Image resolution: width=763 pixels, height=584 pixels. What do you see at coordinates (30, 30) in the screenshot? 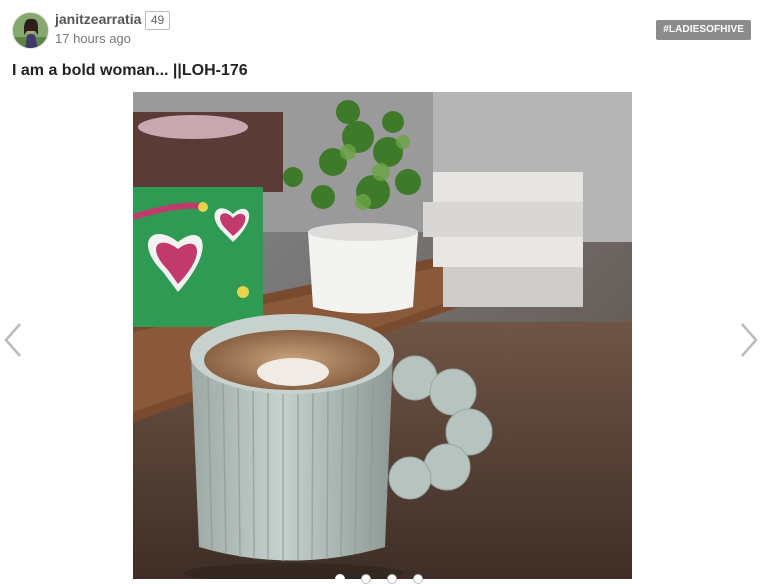
I see `author-avatar` at bounding box center [30, 30].